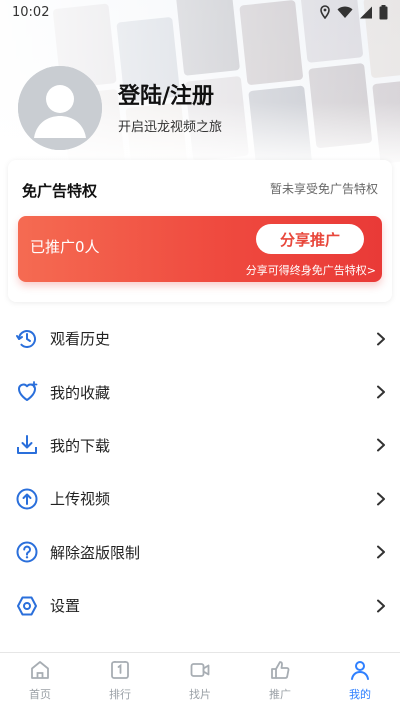  What do you see at coordinates (200, 498) in the screenshot?
I see `menu-item-upload: 上传视频` at bounding box center [200, 498].